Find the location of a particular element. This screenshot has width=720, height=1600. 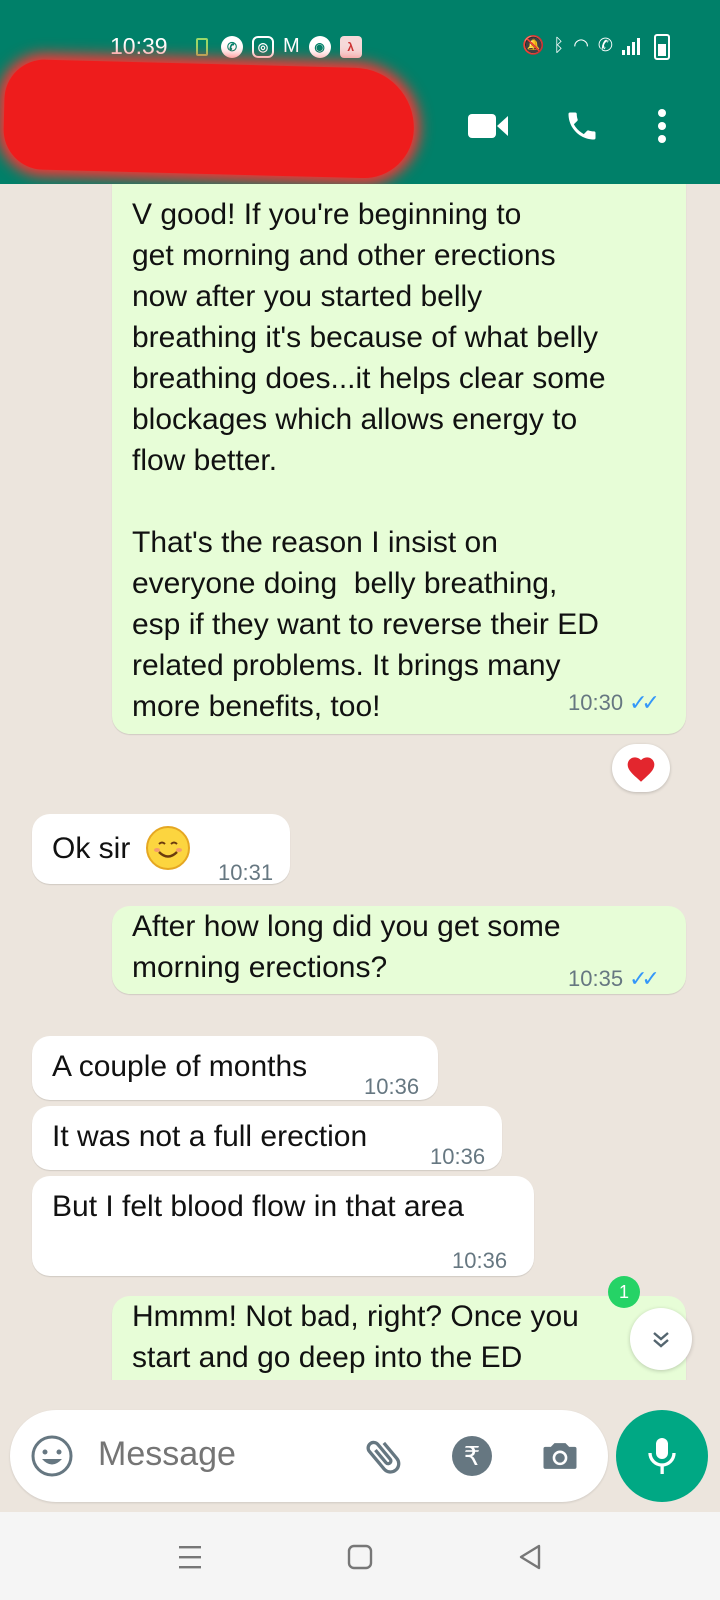

bluetooth-icon: ᛒ is located at coordinates (559, 45).